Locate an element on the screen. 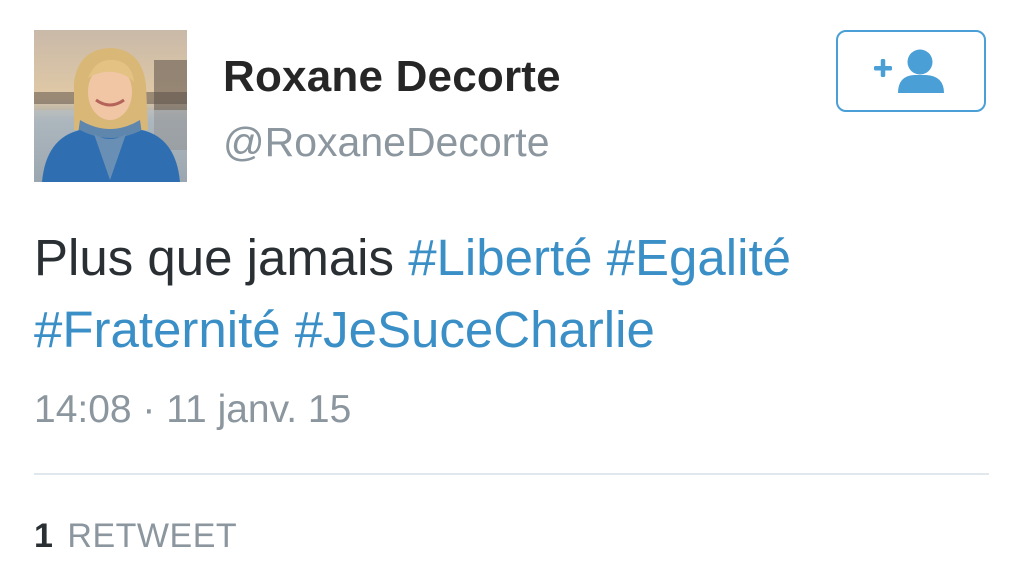 The image size is (1023, 575). retweet-count: 1 is located at coordinates (44, 536).